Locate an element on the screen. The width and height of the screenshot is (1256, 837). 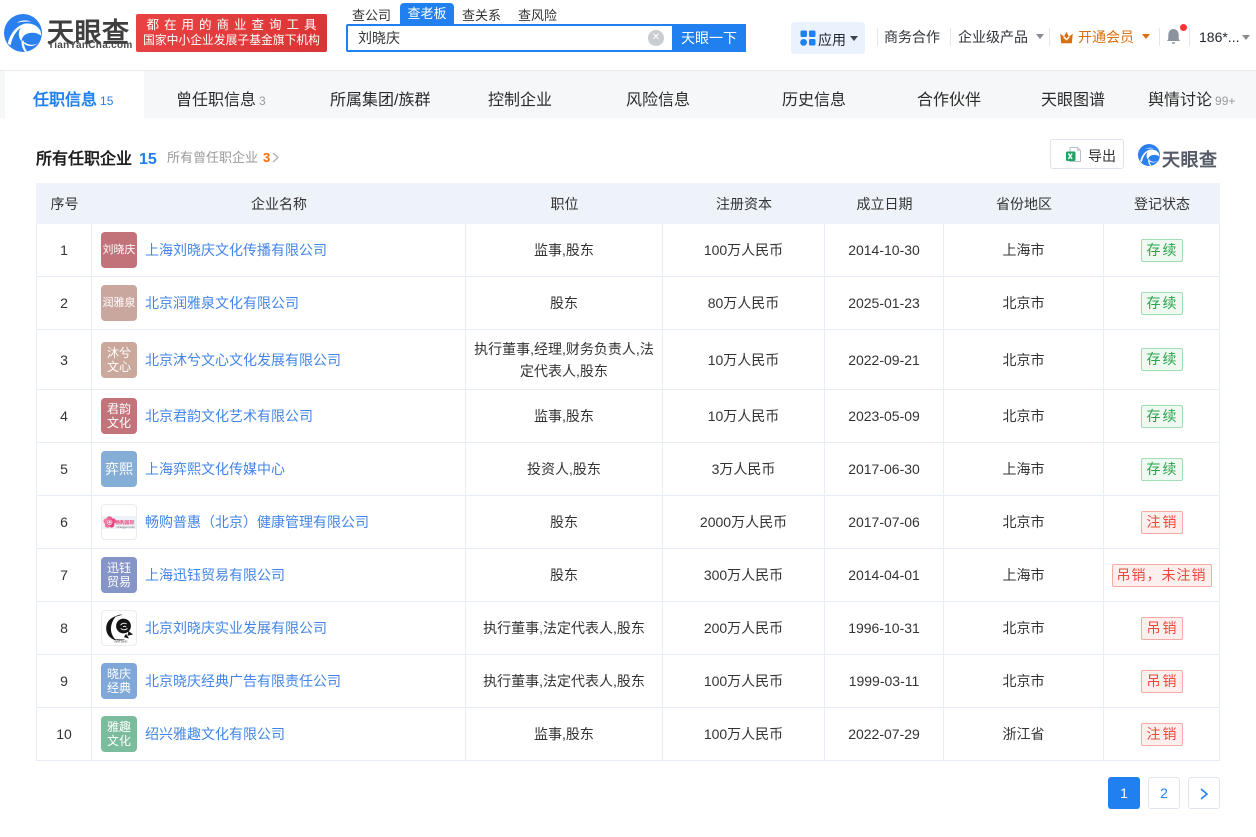
svg-text: XIAO QING is located at coordinates (121, 642).